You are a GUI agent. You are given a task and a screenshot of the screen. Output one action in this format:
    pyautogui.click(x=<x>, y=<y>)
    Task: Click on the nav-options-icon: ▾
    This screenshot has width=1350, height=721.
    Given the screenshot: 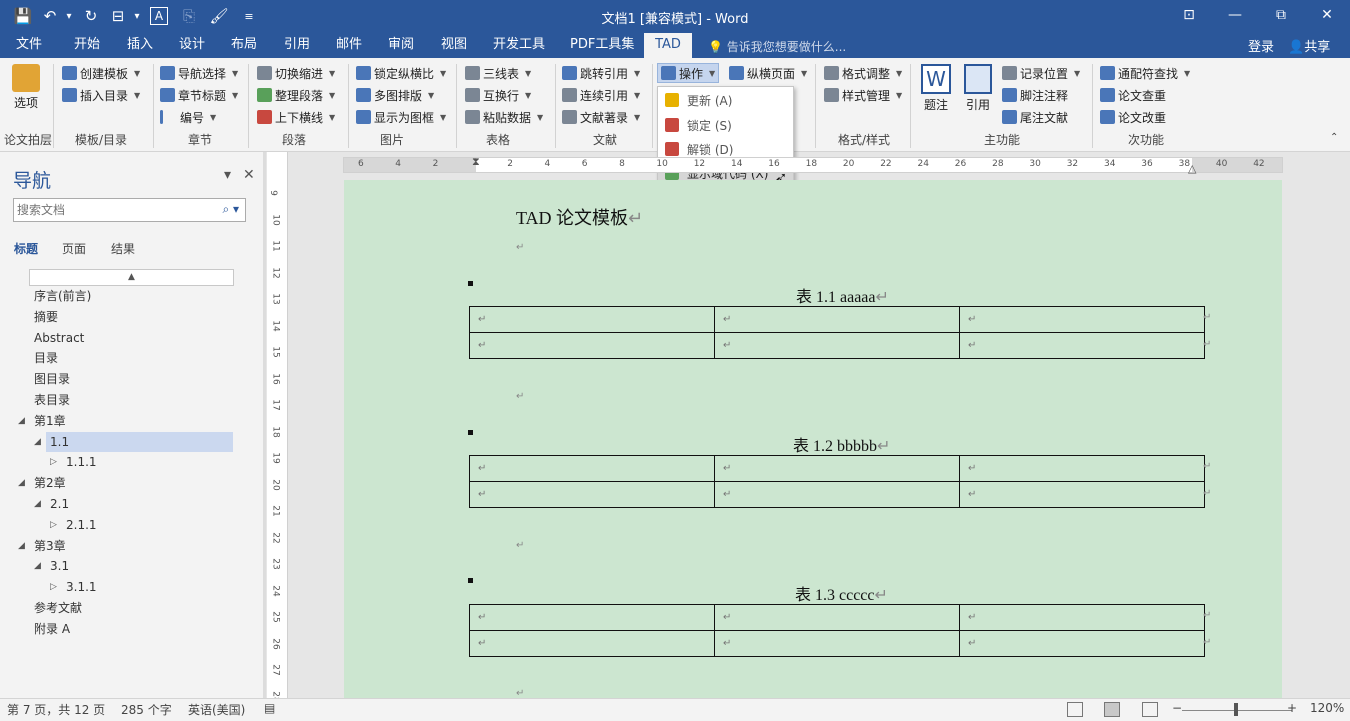 What is the action you would take?
    pyautogui.click(x=227, y=175)
    